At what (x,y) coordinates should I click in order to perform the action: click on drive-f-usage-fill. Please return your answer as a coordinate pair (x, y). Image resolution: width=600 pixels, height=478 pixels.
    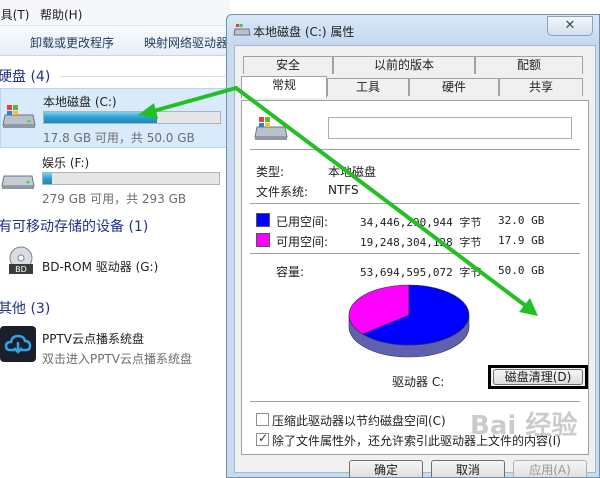
    Looking at the image, I should click on (47, 178).